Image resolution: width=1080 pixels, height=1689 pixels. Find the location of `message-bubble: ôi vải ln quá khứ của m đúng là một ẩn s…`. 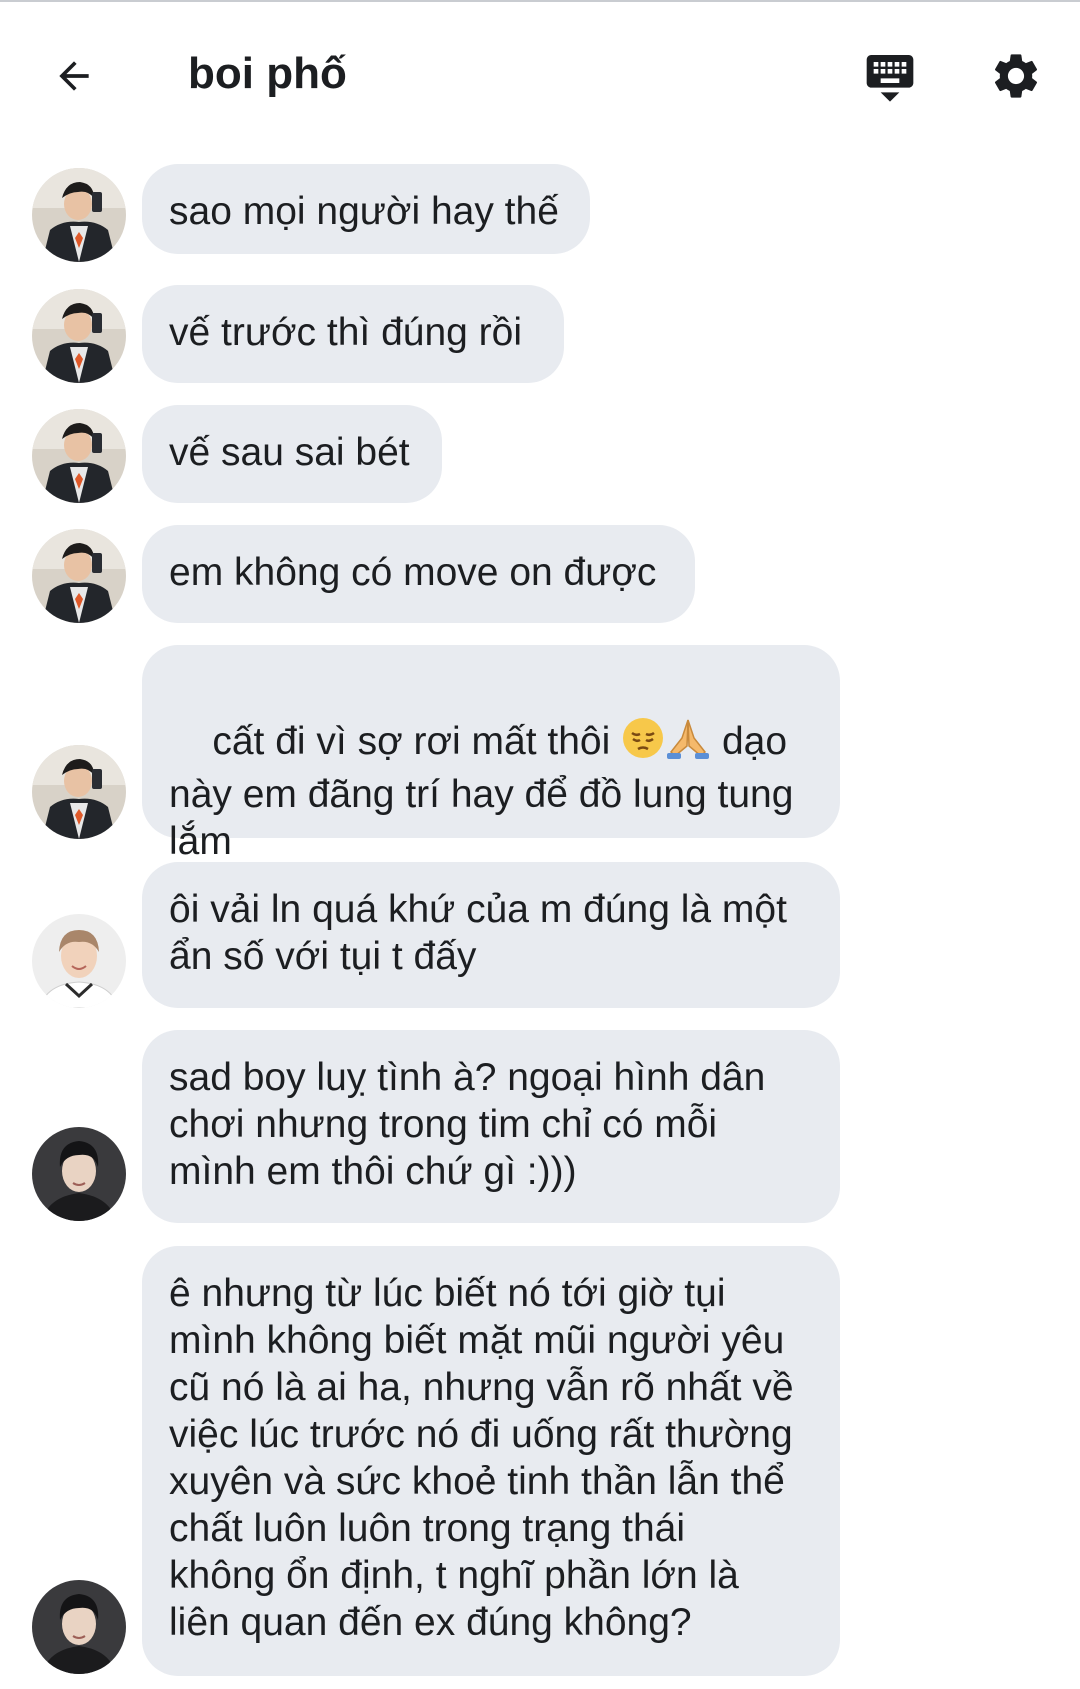

message-bubble: ôi vải ln quá khứ của m đúng là một ẩn s… is located at coordinates (491, 935).